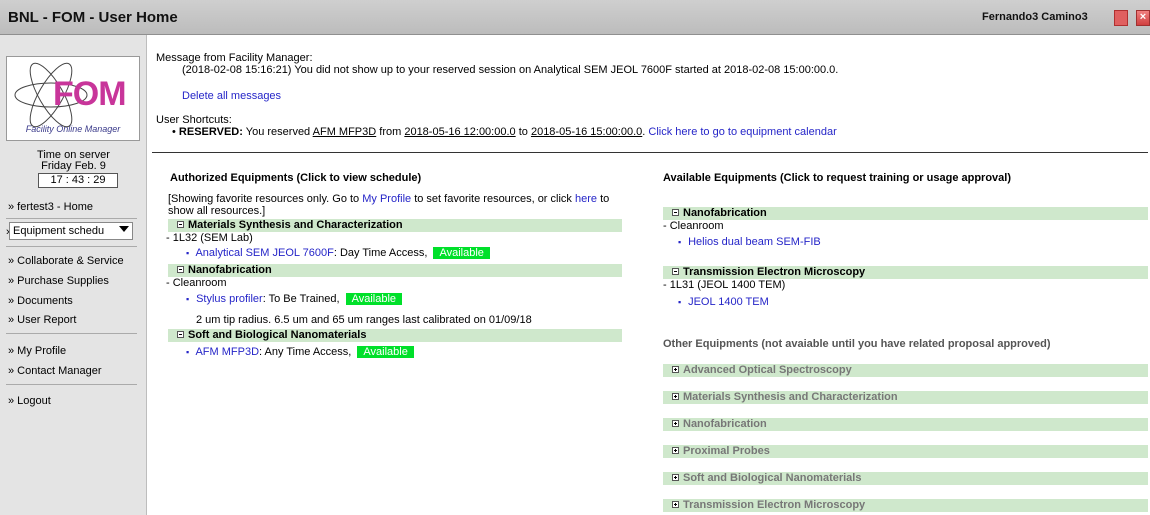 The width and height of the screenshot is (1150, 515). Describe the element at coordinates (73, 129) in the screenshot. I see `logo-tagline: Facility Online Manager` at that location.